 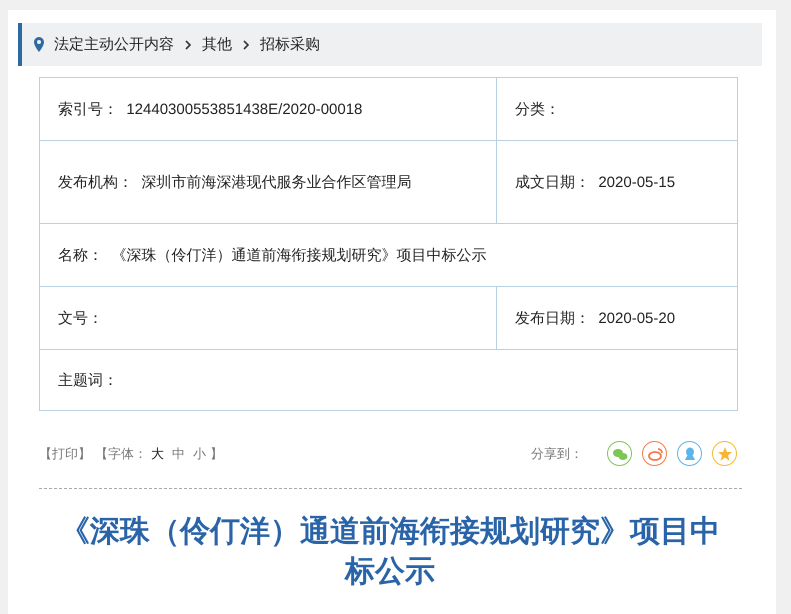 What do you see at coordinates (557, 453) in the screenshot?
I see `share-label: 分享到：` at bounding box center [557, 453].